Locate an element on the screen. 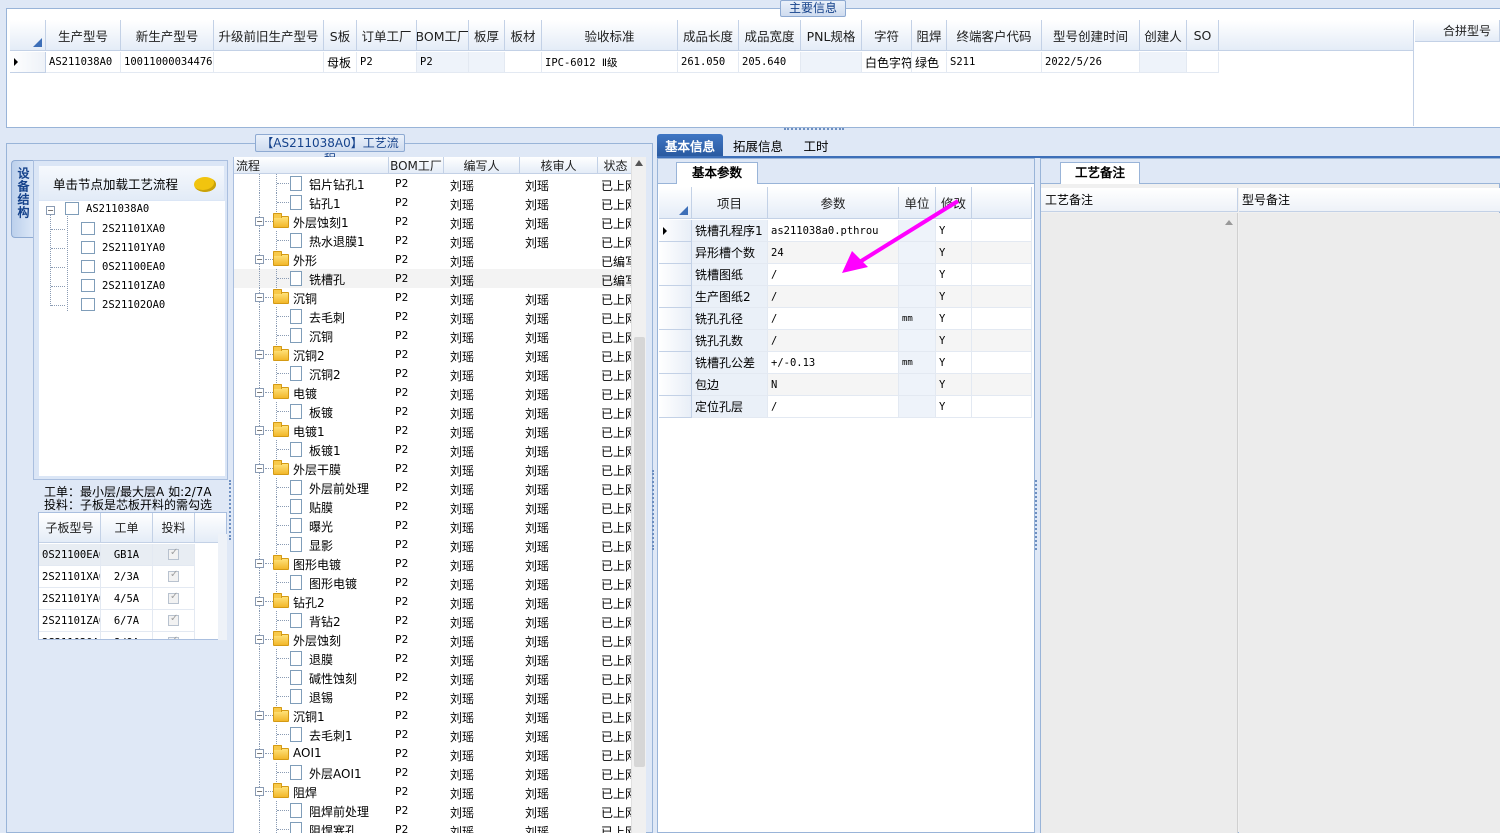 This screenshot has height=833, width=1500. main-cell: 白色字符 is located at coordinates (887, 62).